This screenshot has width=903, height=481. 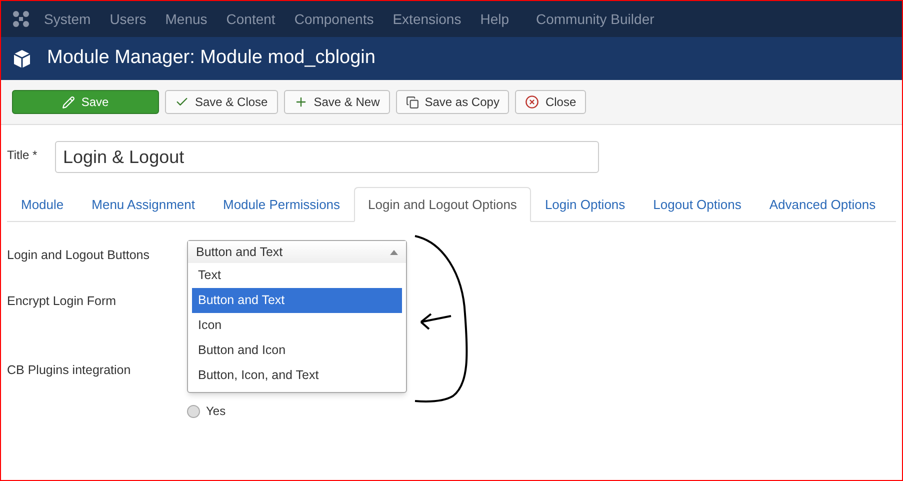 What do you see at coordinates (69, 370) in the screenshot?
I see `field-label: CB Plugins integration` at bounding box center [69, 370].